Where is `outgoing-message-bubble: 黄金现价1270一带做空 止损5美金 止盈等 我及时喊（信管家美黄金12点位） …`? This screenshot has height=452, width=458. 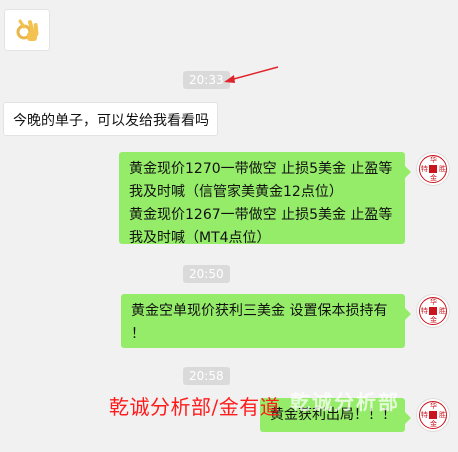 outgoing-message-bubble: 黄金现价1270一带做空 止损5美金 止盈等 我及时喊（信管家美黄金12点位） … is located at coordinates (265, 199).